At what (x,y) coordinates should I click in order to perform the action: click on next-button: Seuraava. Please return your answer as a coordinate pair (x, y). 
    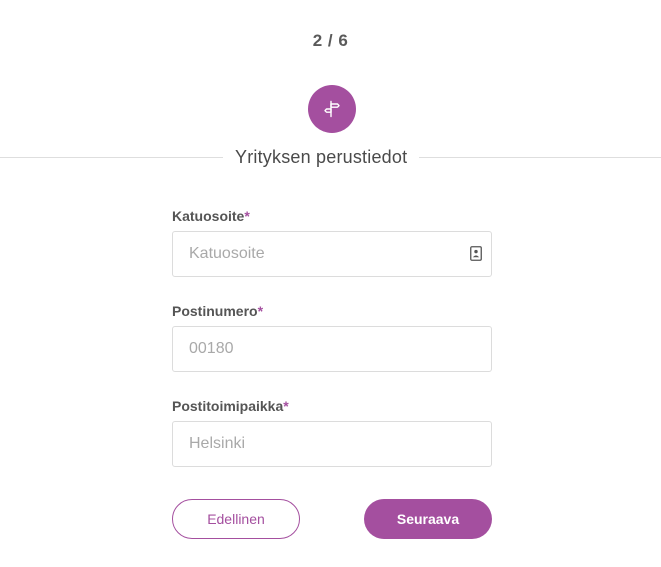
    Looking at the image, I should click on (428, 519).